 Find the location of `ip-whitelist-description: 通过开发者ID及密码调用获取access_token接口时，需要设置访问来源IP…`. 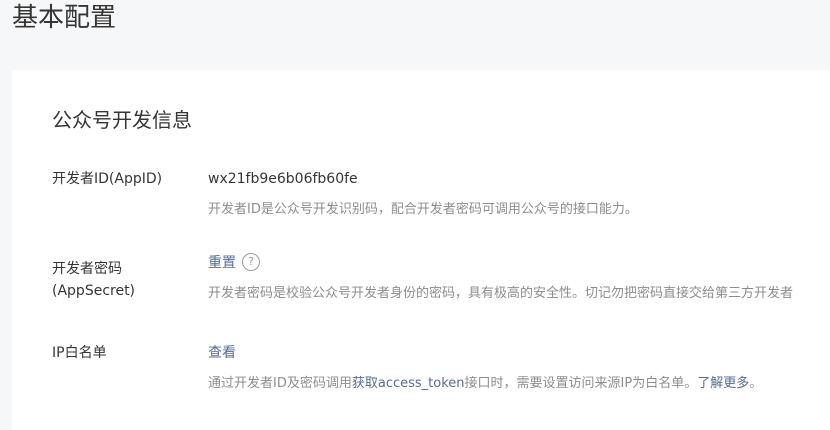

ip-whitelist-description: 通过开发者ID及密码调用获取access_token接口时，需要设置访问来源IP… is located at coordinates (485, 384).